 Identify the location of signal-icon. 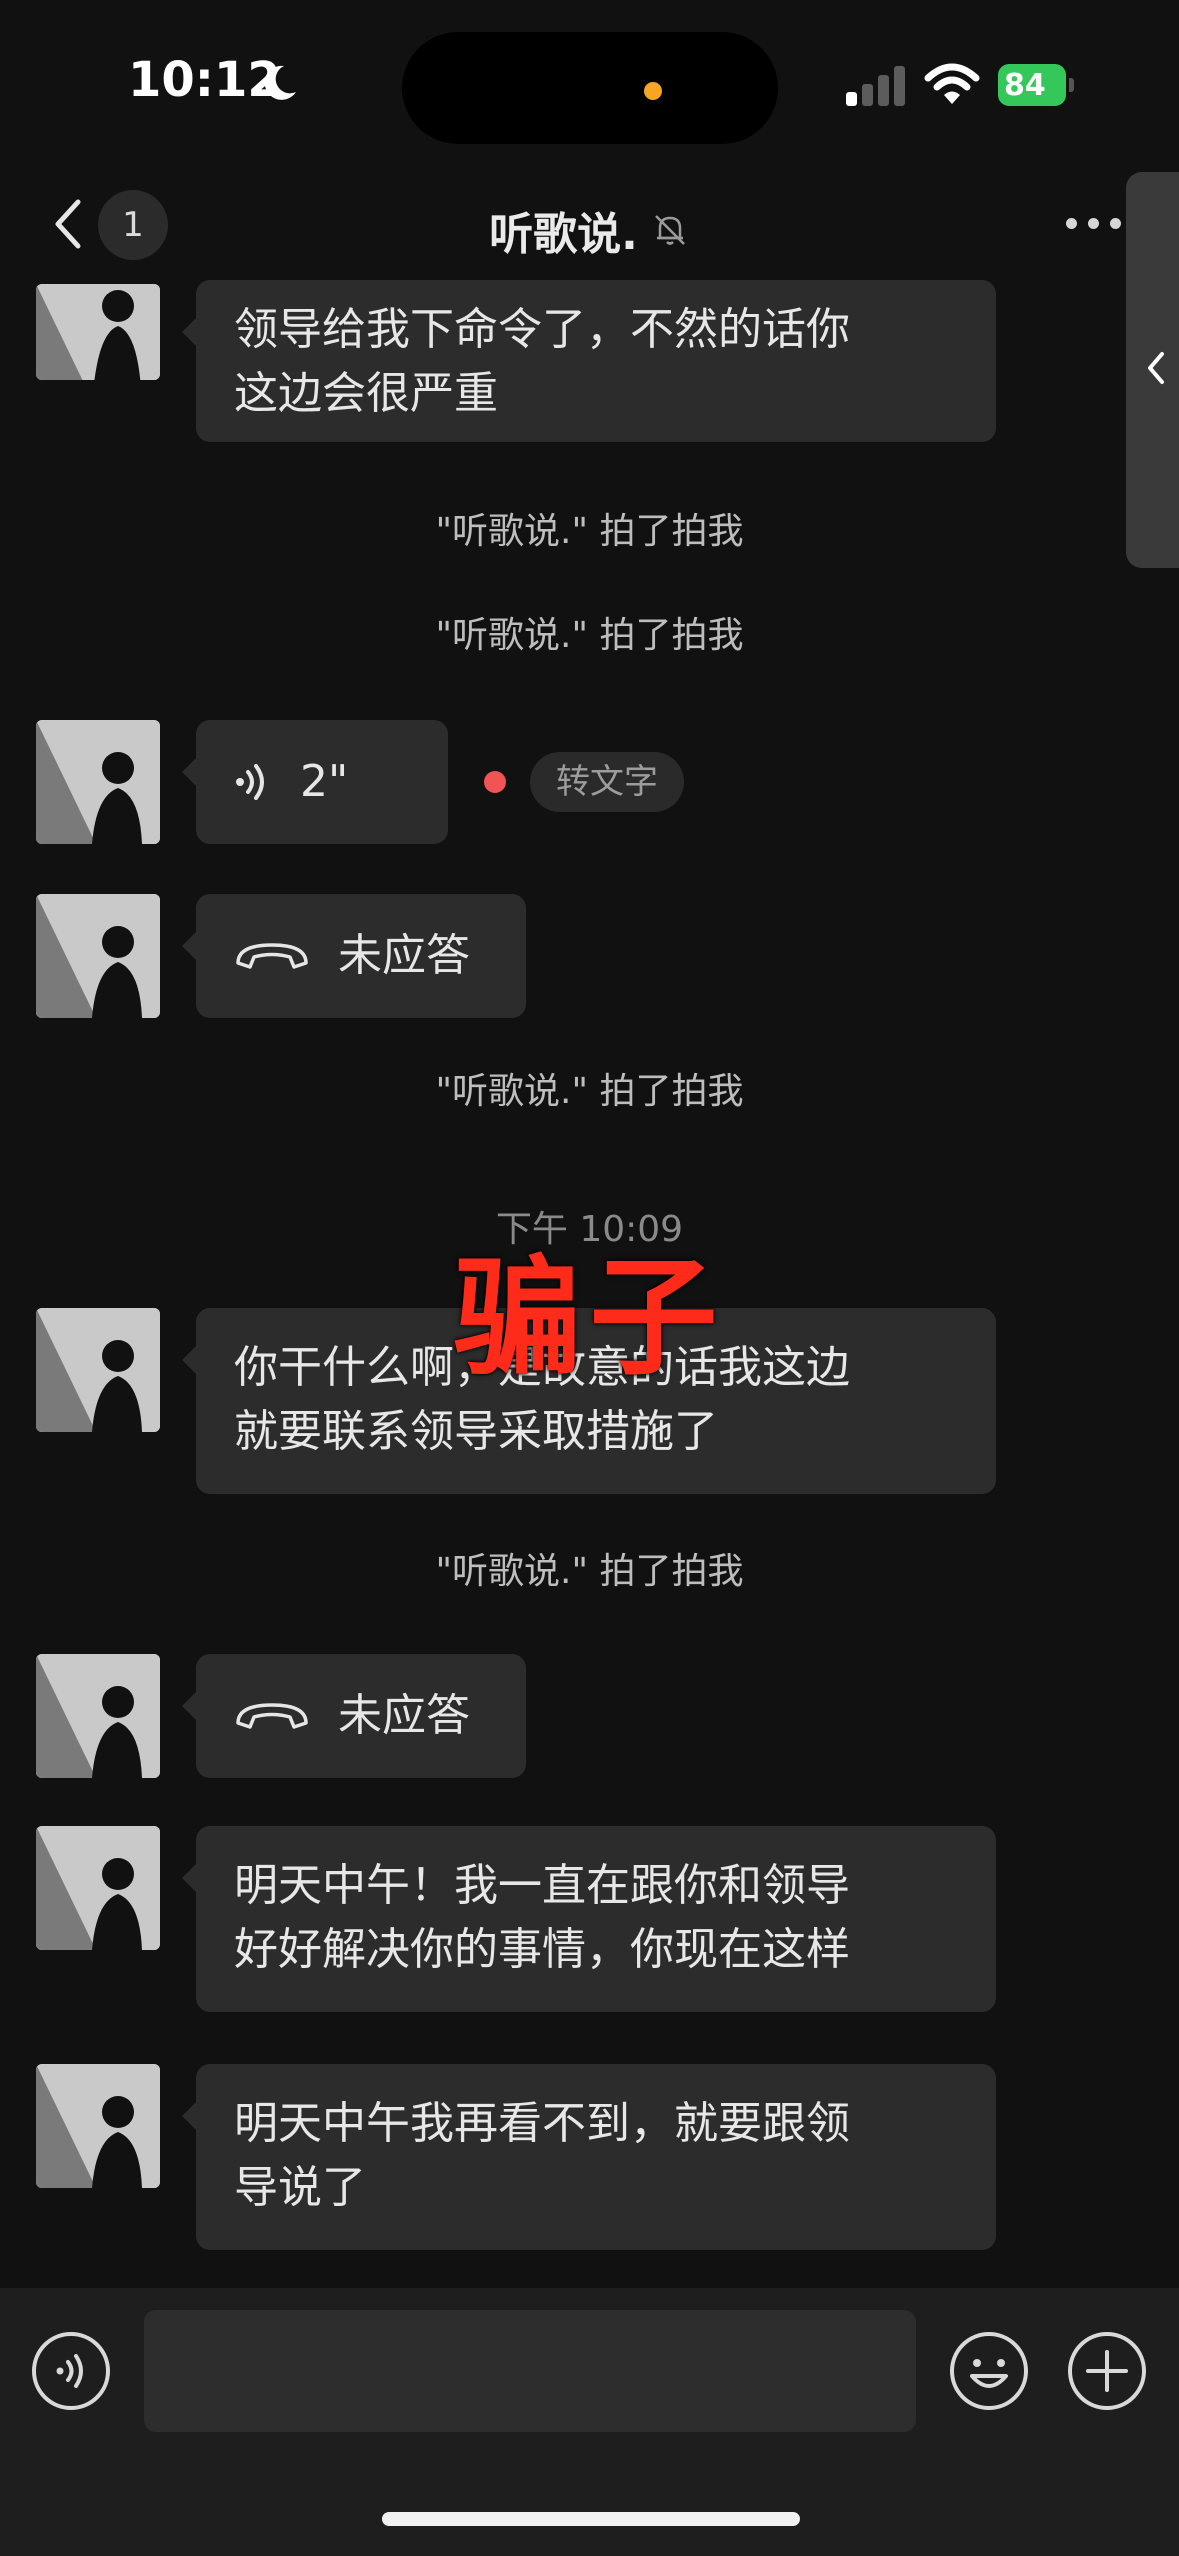
(877, 85).